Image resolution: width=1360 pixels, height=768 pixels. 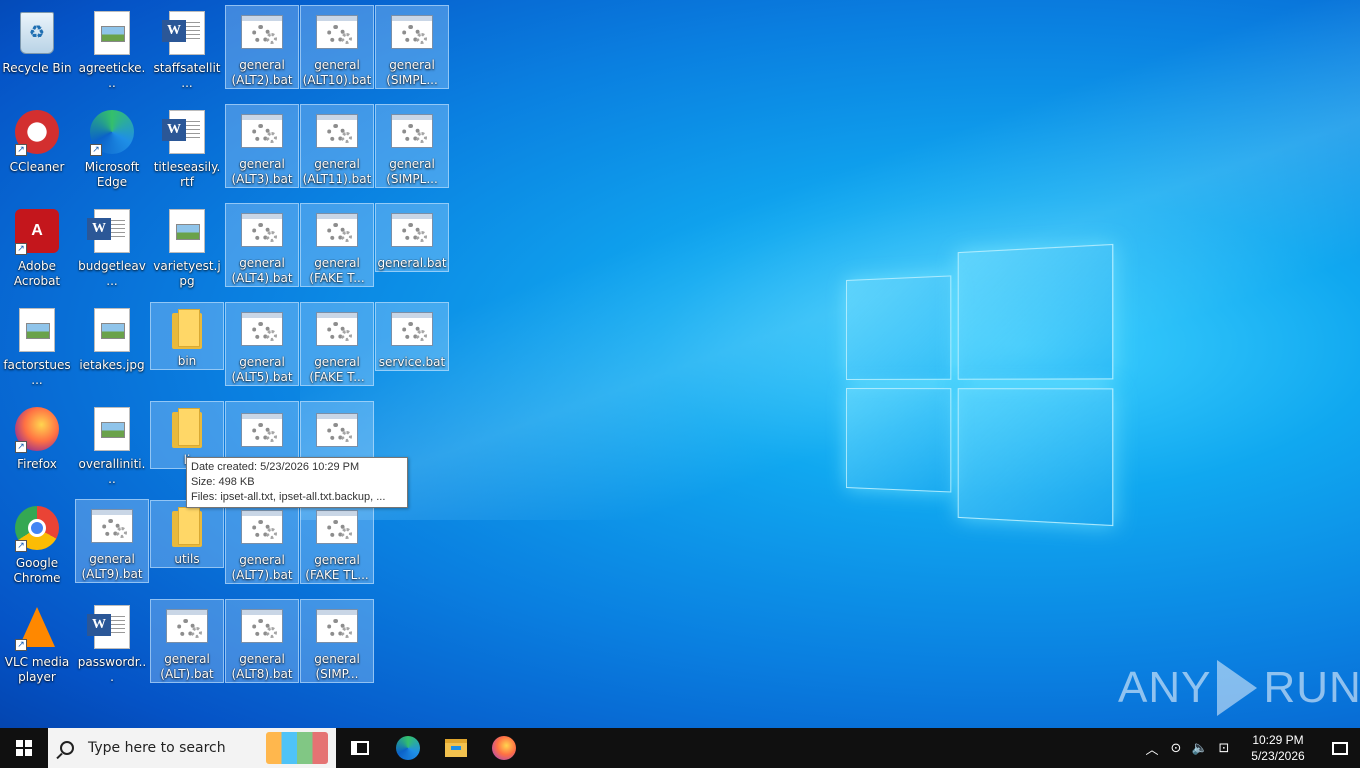 I want to click on desktop-icon-folder-utils: utils, so click(x=187, y=534).